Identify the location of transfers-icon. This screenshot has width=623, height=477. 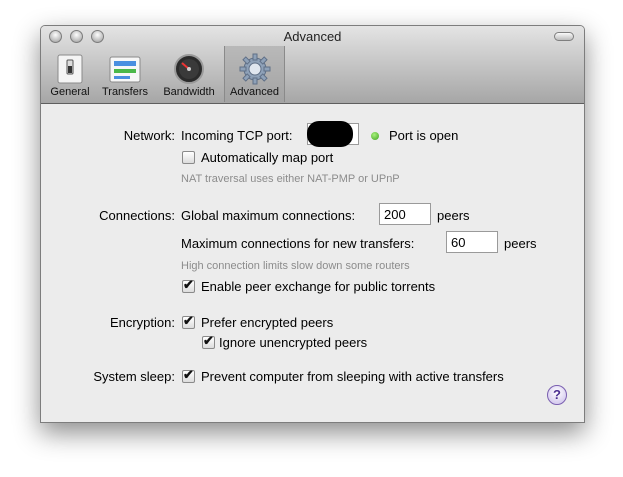
(125, 69).